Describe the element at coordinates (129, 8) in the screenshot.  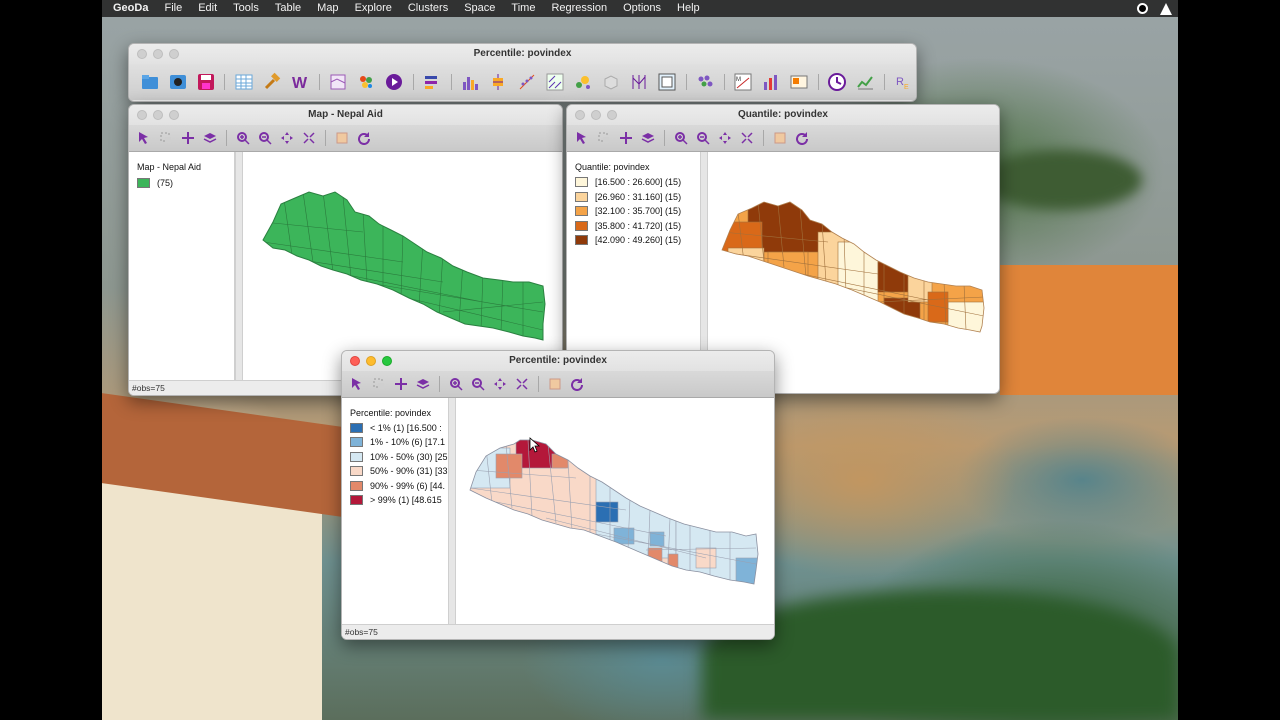
I see `app-menu: GeoDa` at that location.